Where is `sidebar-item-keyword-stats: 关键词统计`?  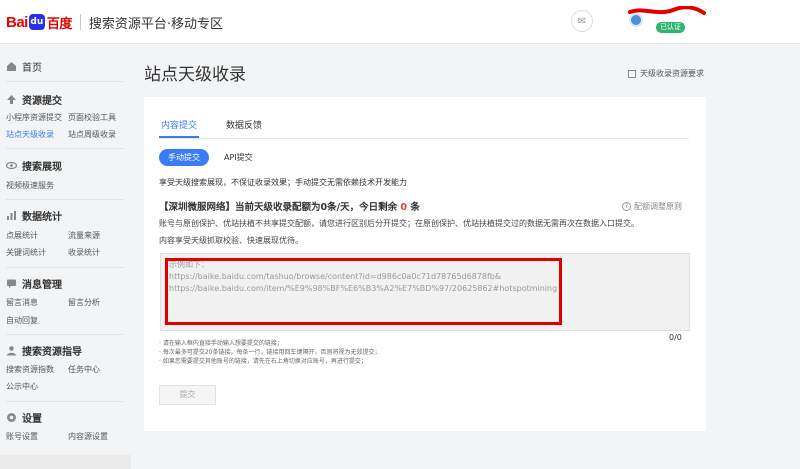 sidebar-item-keyword-stats: 关键词统计 is located at coordinates (26, 252).